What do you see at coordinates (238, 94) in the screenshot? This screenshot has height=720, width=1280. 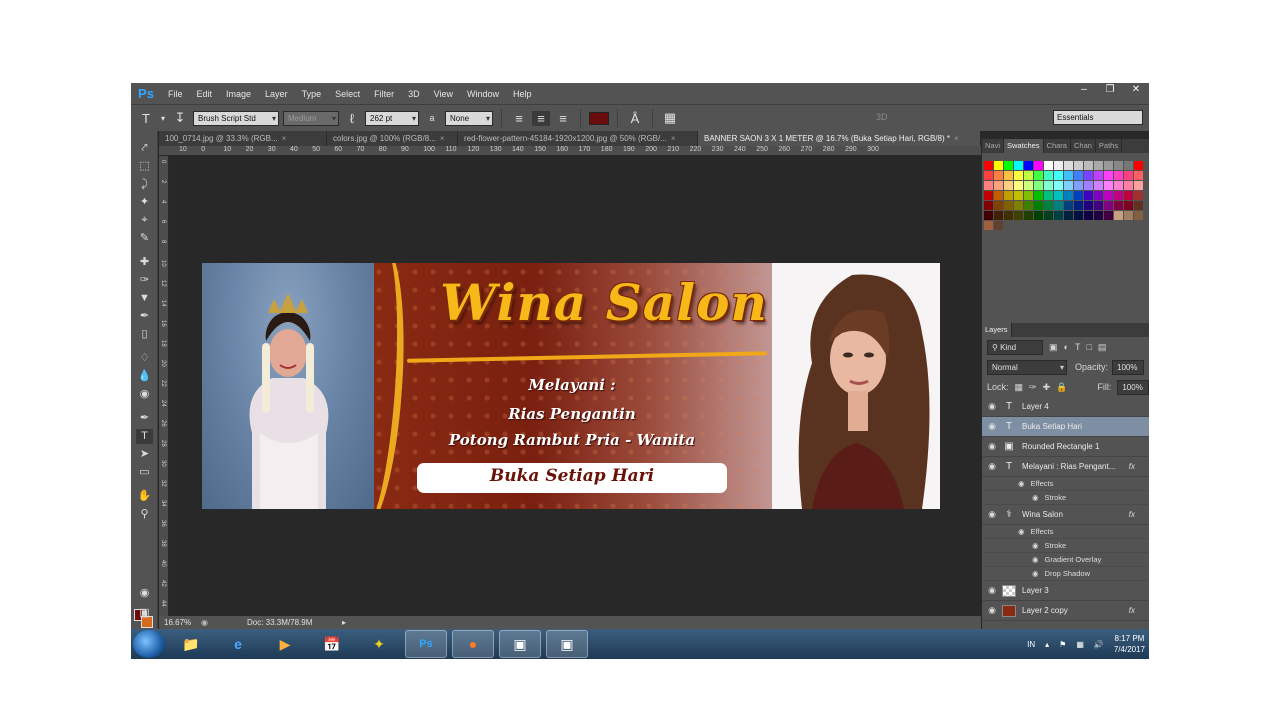 I see `menu-image: Image` at bounding box center [238, 94].